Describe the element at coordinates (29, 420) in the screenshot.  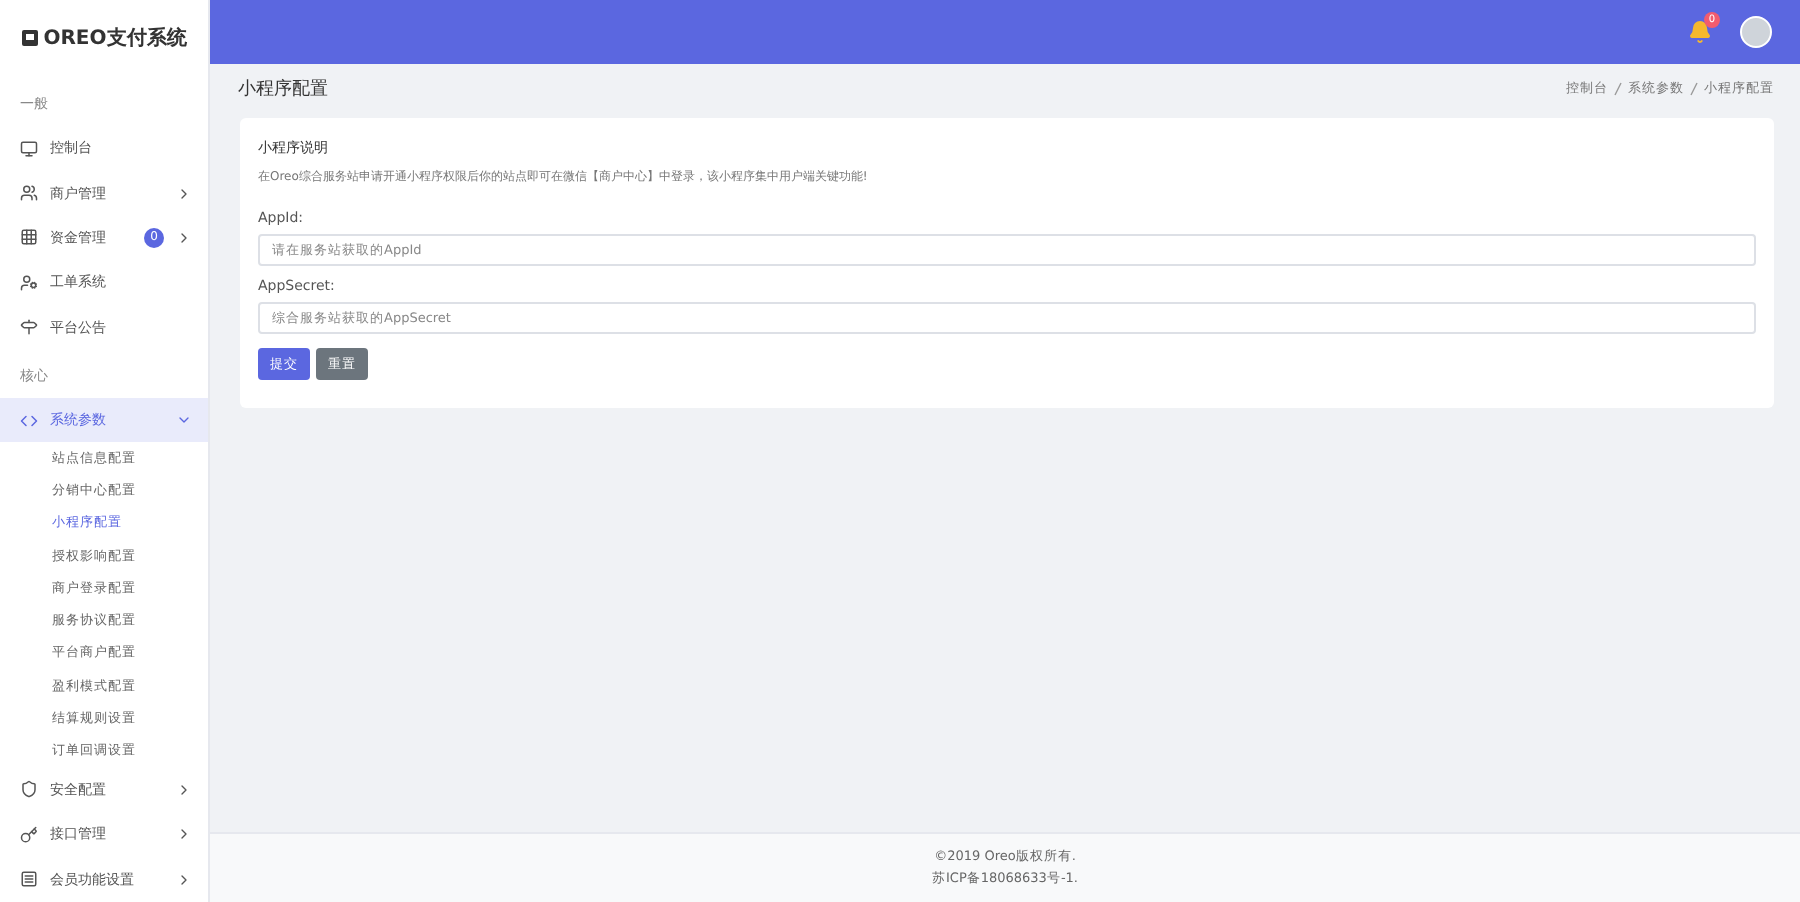
I see `code-icon` at that location.